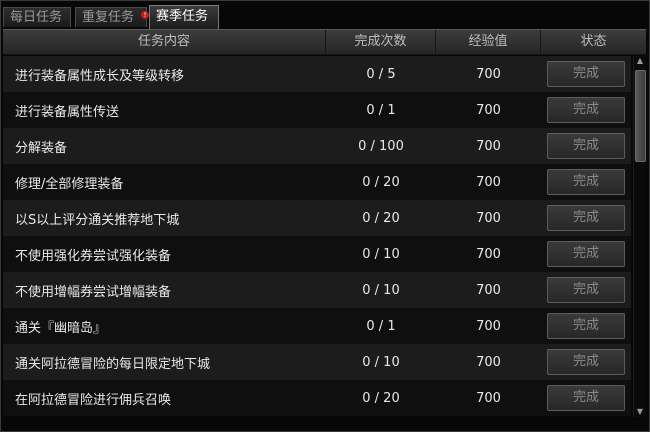  I want to click on header-status: 状态, so click(593, 41).